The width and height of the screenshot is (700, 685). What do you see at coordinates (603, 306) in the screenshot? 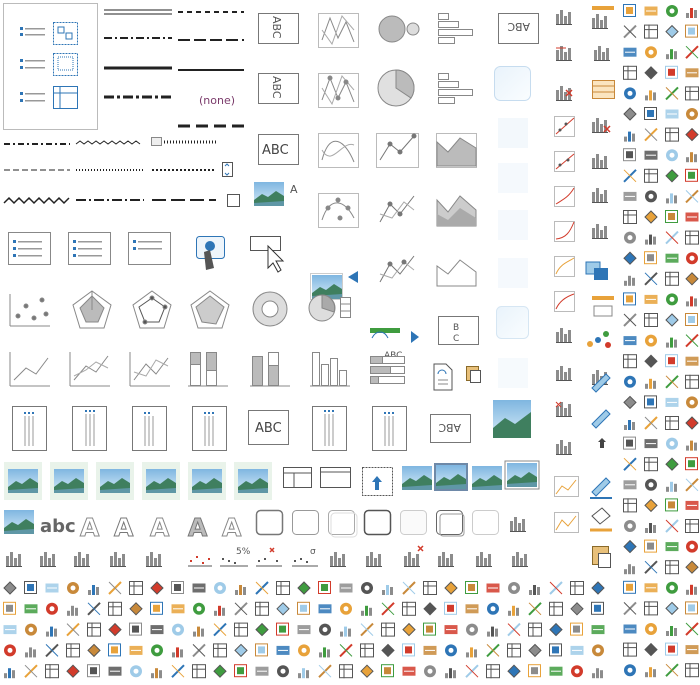
I see `chart-title-icon` at bounding box center [603, 306].